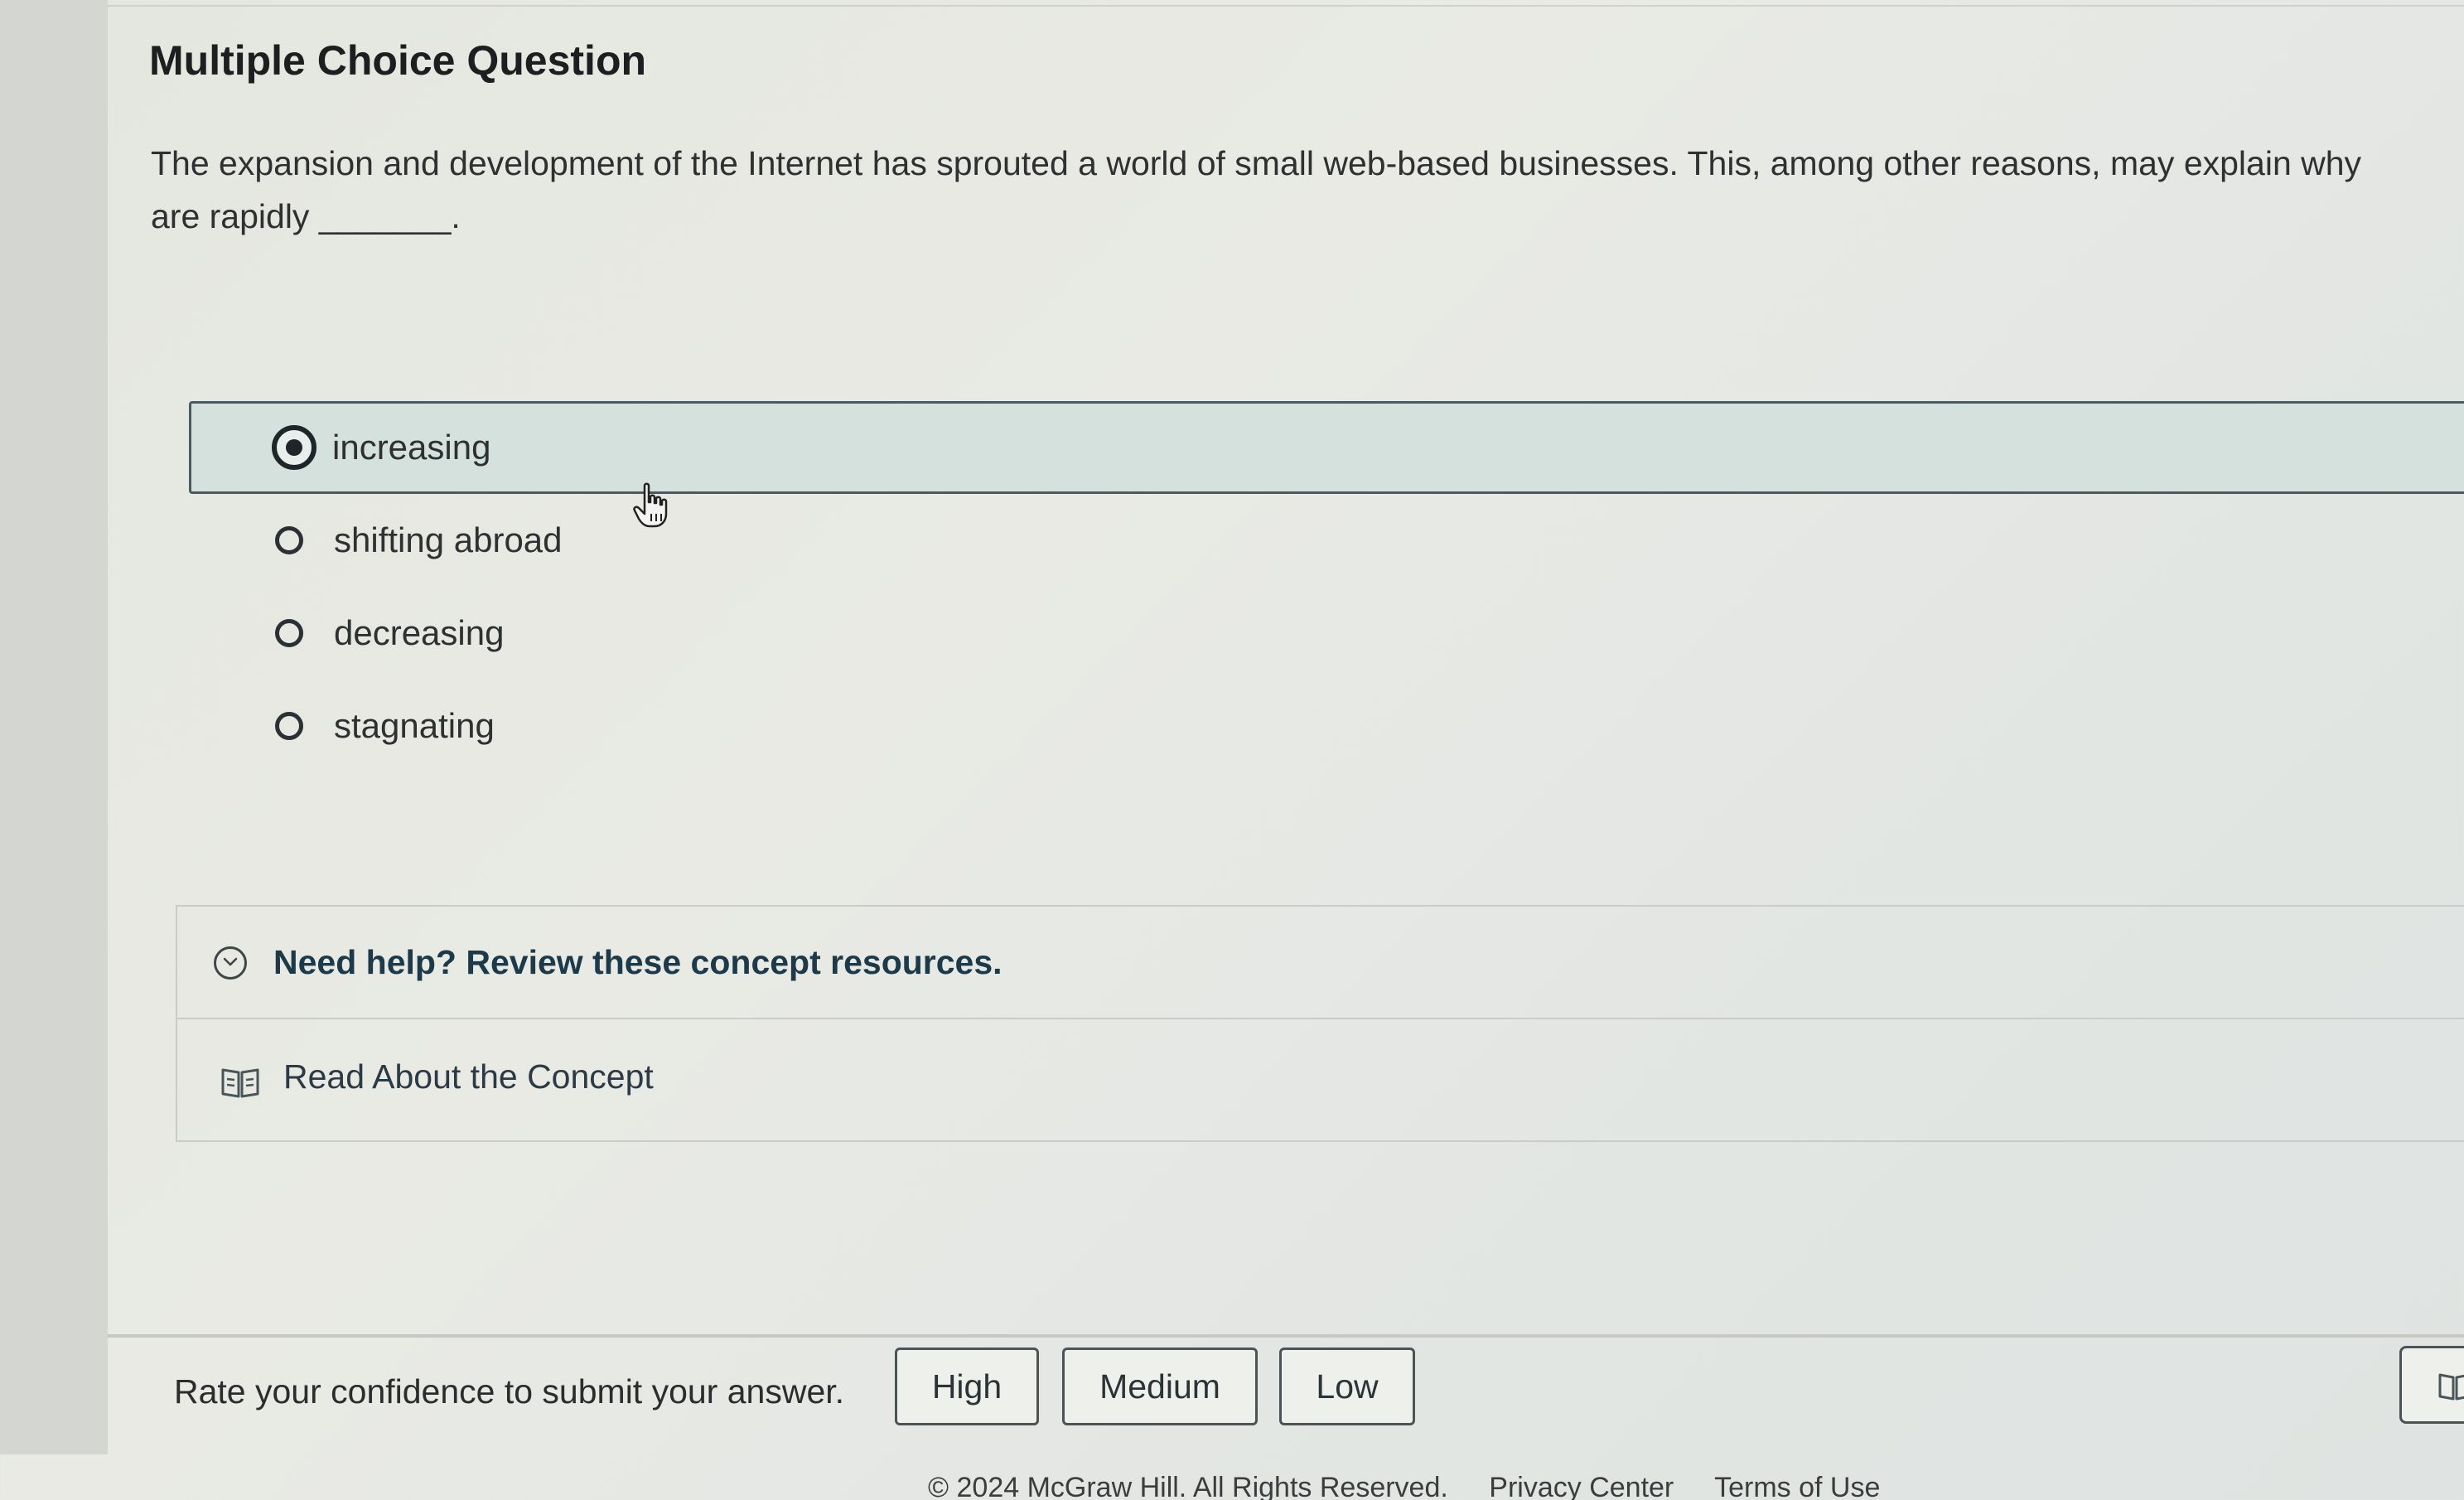 This screenshot has height=1500, width=2464. What do you see at coordinates (419, 632) in the screenshot?
I see `option-label: decreasing` at bounding box center [419, 632].